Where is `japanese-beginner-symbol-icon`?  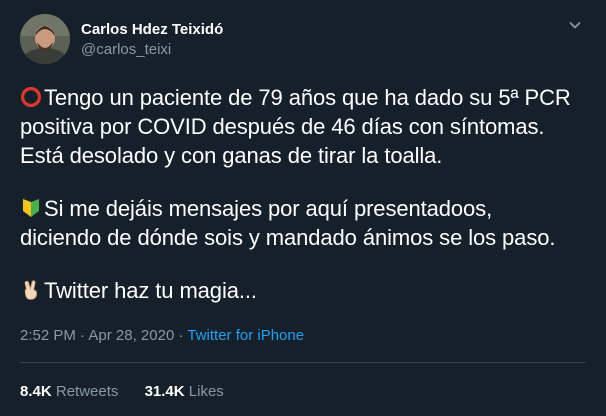 japanese-beginner-symbol-icon is located at coordinates (31, 208).